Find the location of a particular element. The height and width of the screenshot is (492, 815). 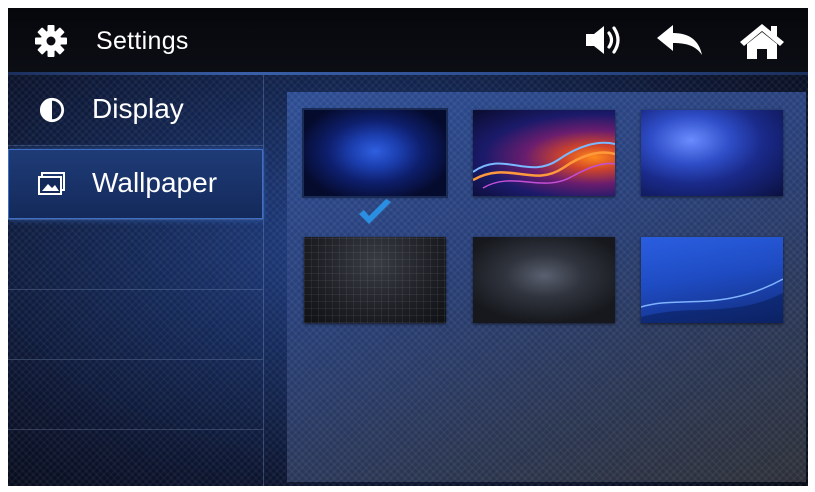

wallpaper-wave is located at coordinates (712, 300).